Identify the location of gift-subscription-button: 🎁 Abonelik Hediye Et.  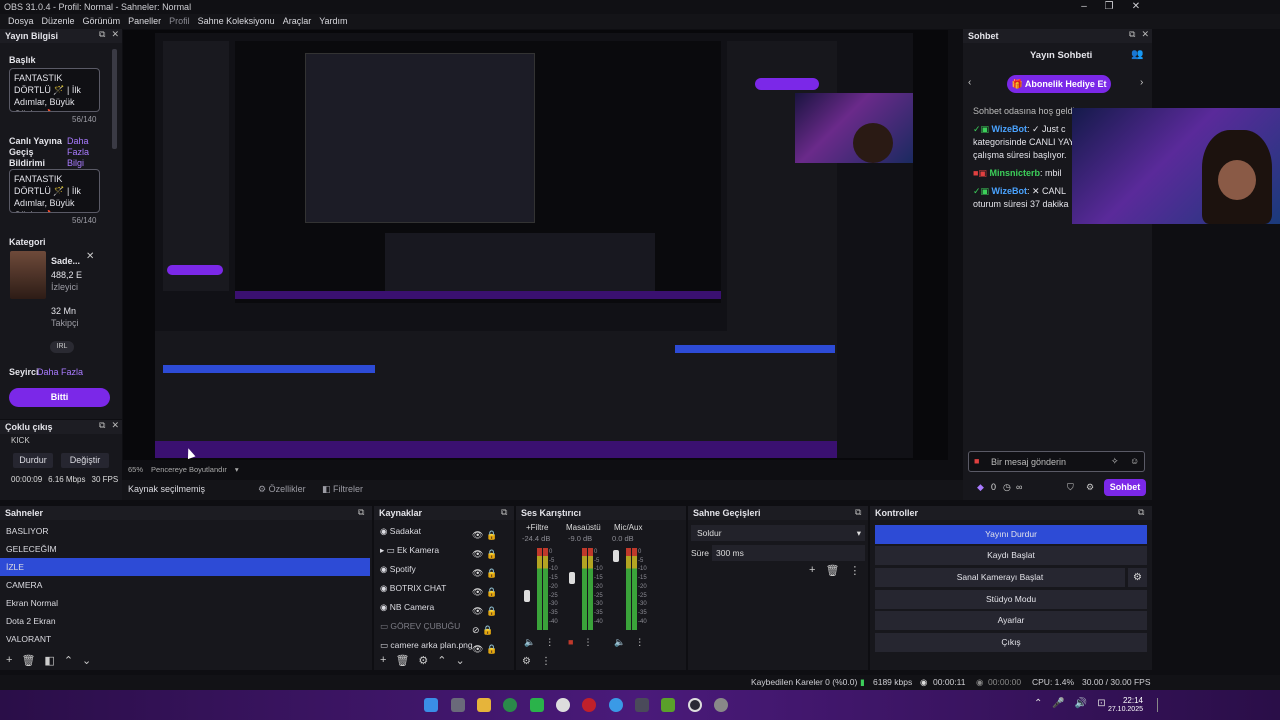
(1059, 84).